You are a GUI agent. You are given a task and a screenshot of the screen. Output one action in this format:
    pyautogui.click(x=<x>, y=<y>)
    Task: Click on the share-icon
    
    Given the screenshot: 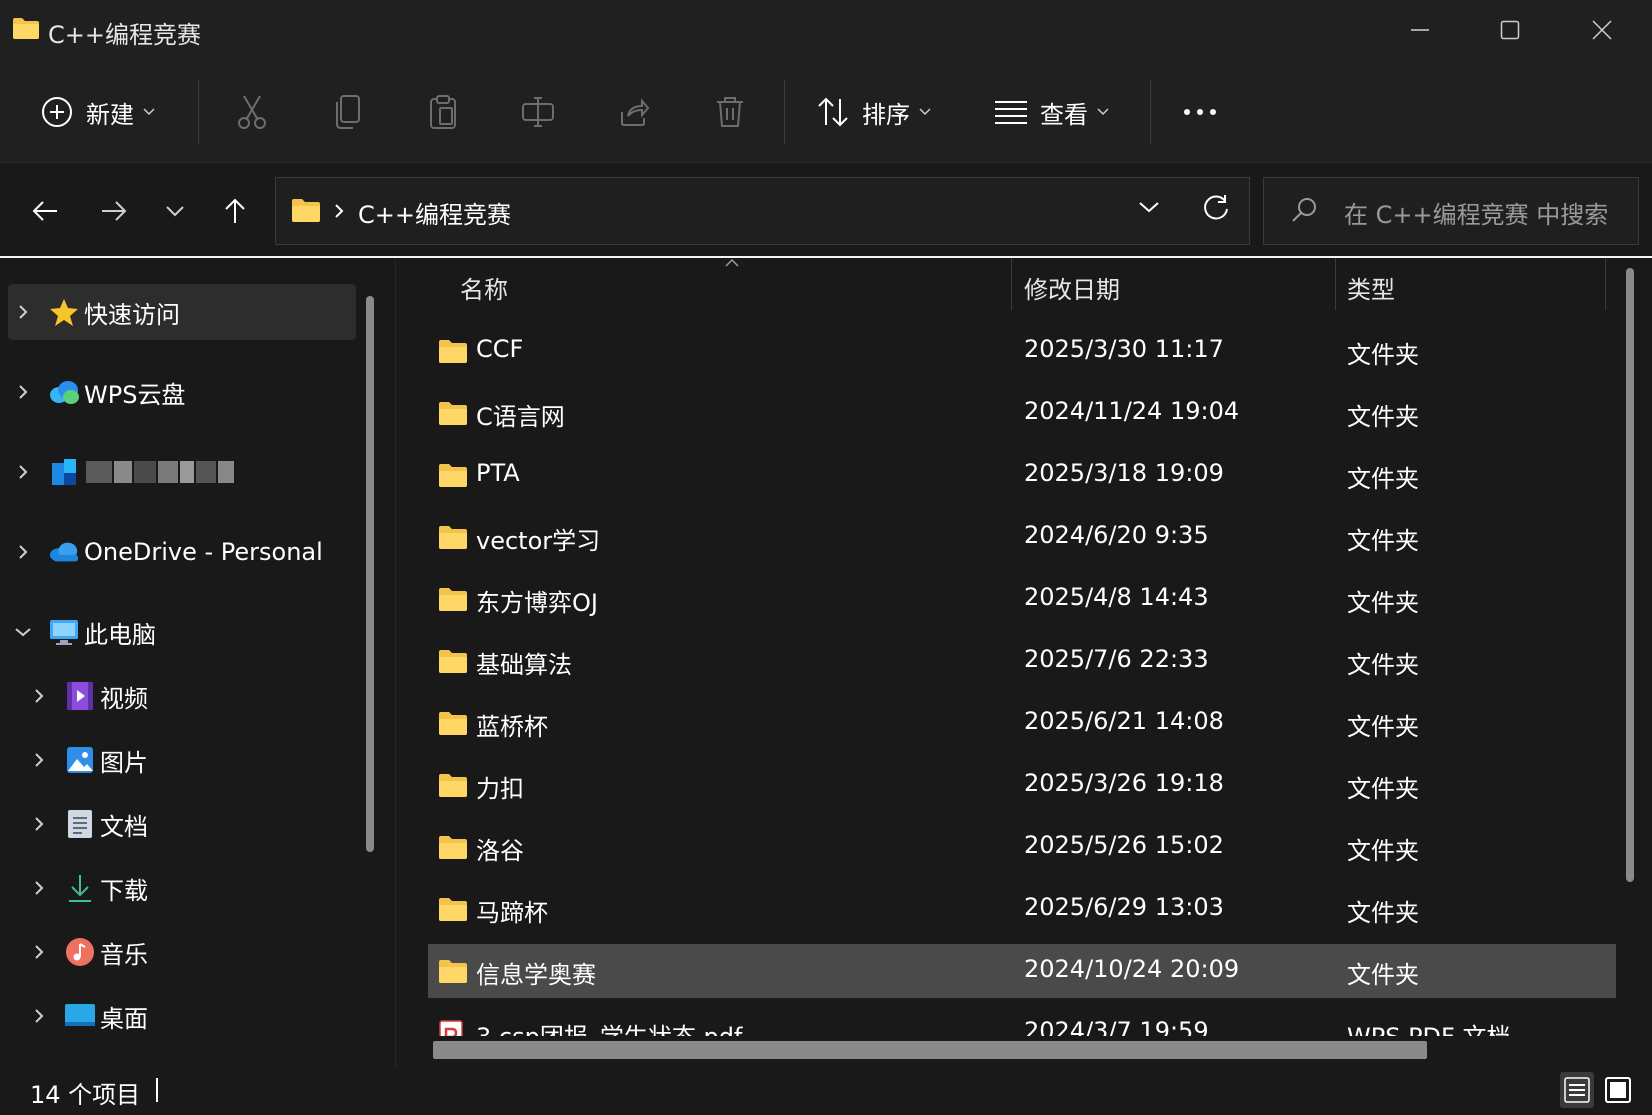 What is the action you would take?
    pyautogui.click(x=634, y=112)
    